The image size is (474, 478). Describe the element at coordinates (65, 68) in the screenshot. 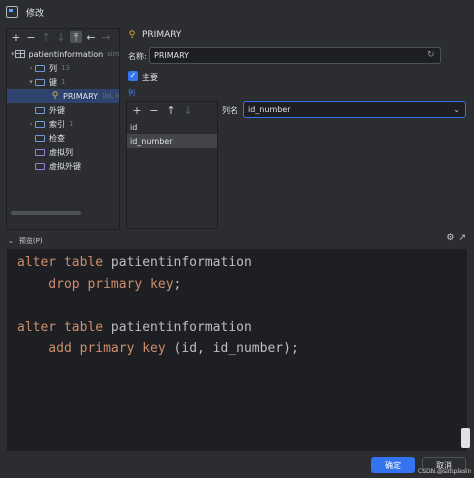

I see `tree-item-count: 13` at that location.